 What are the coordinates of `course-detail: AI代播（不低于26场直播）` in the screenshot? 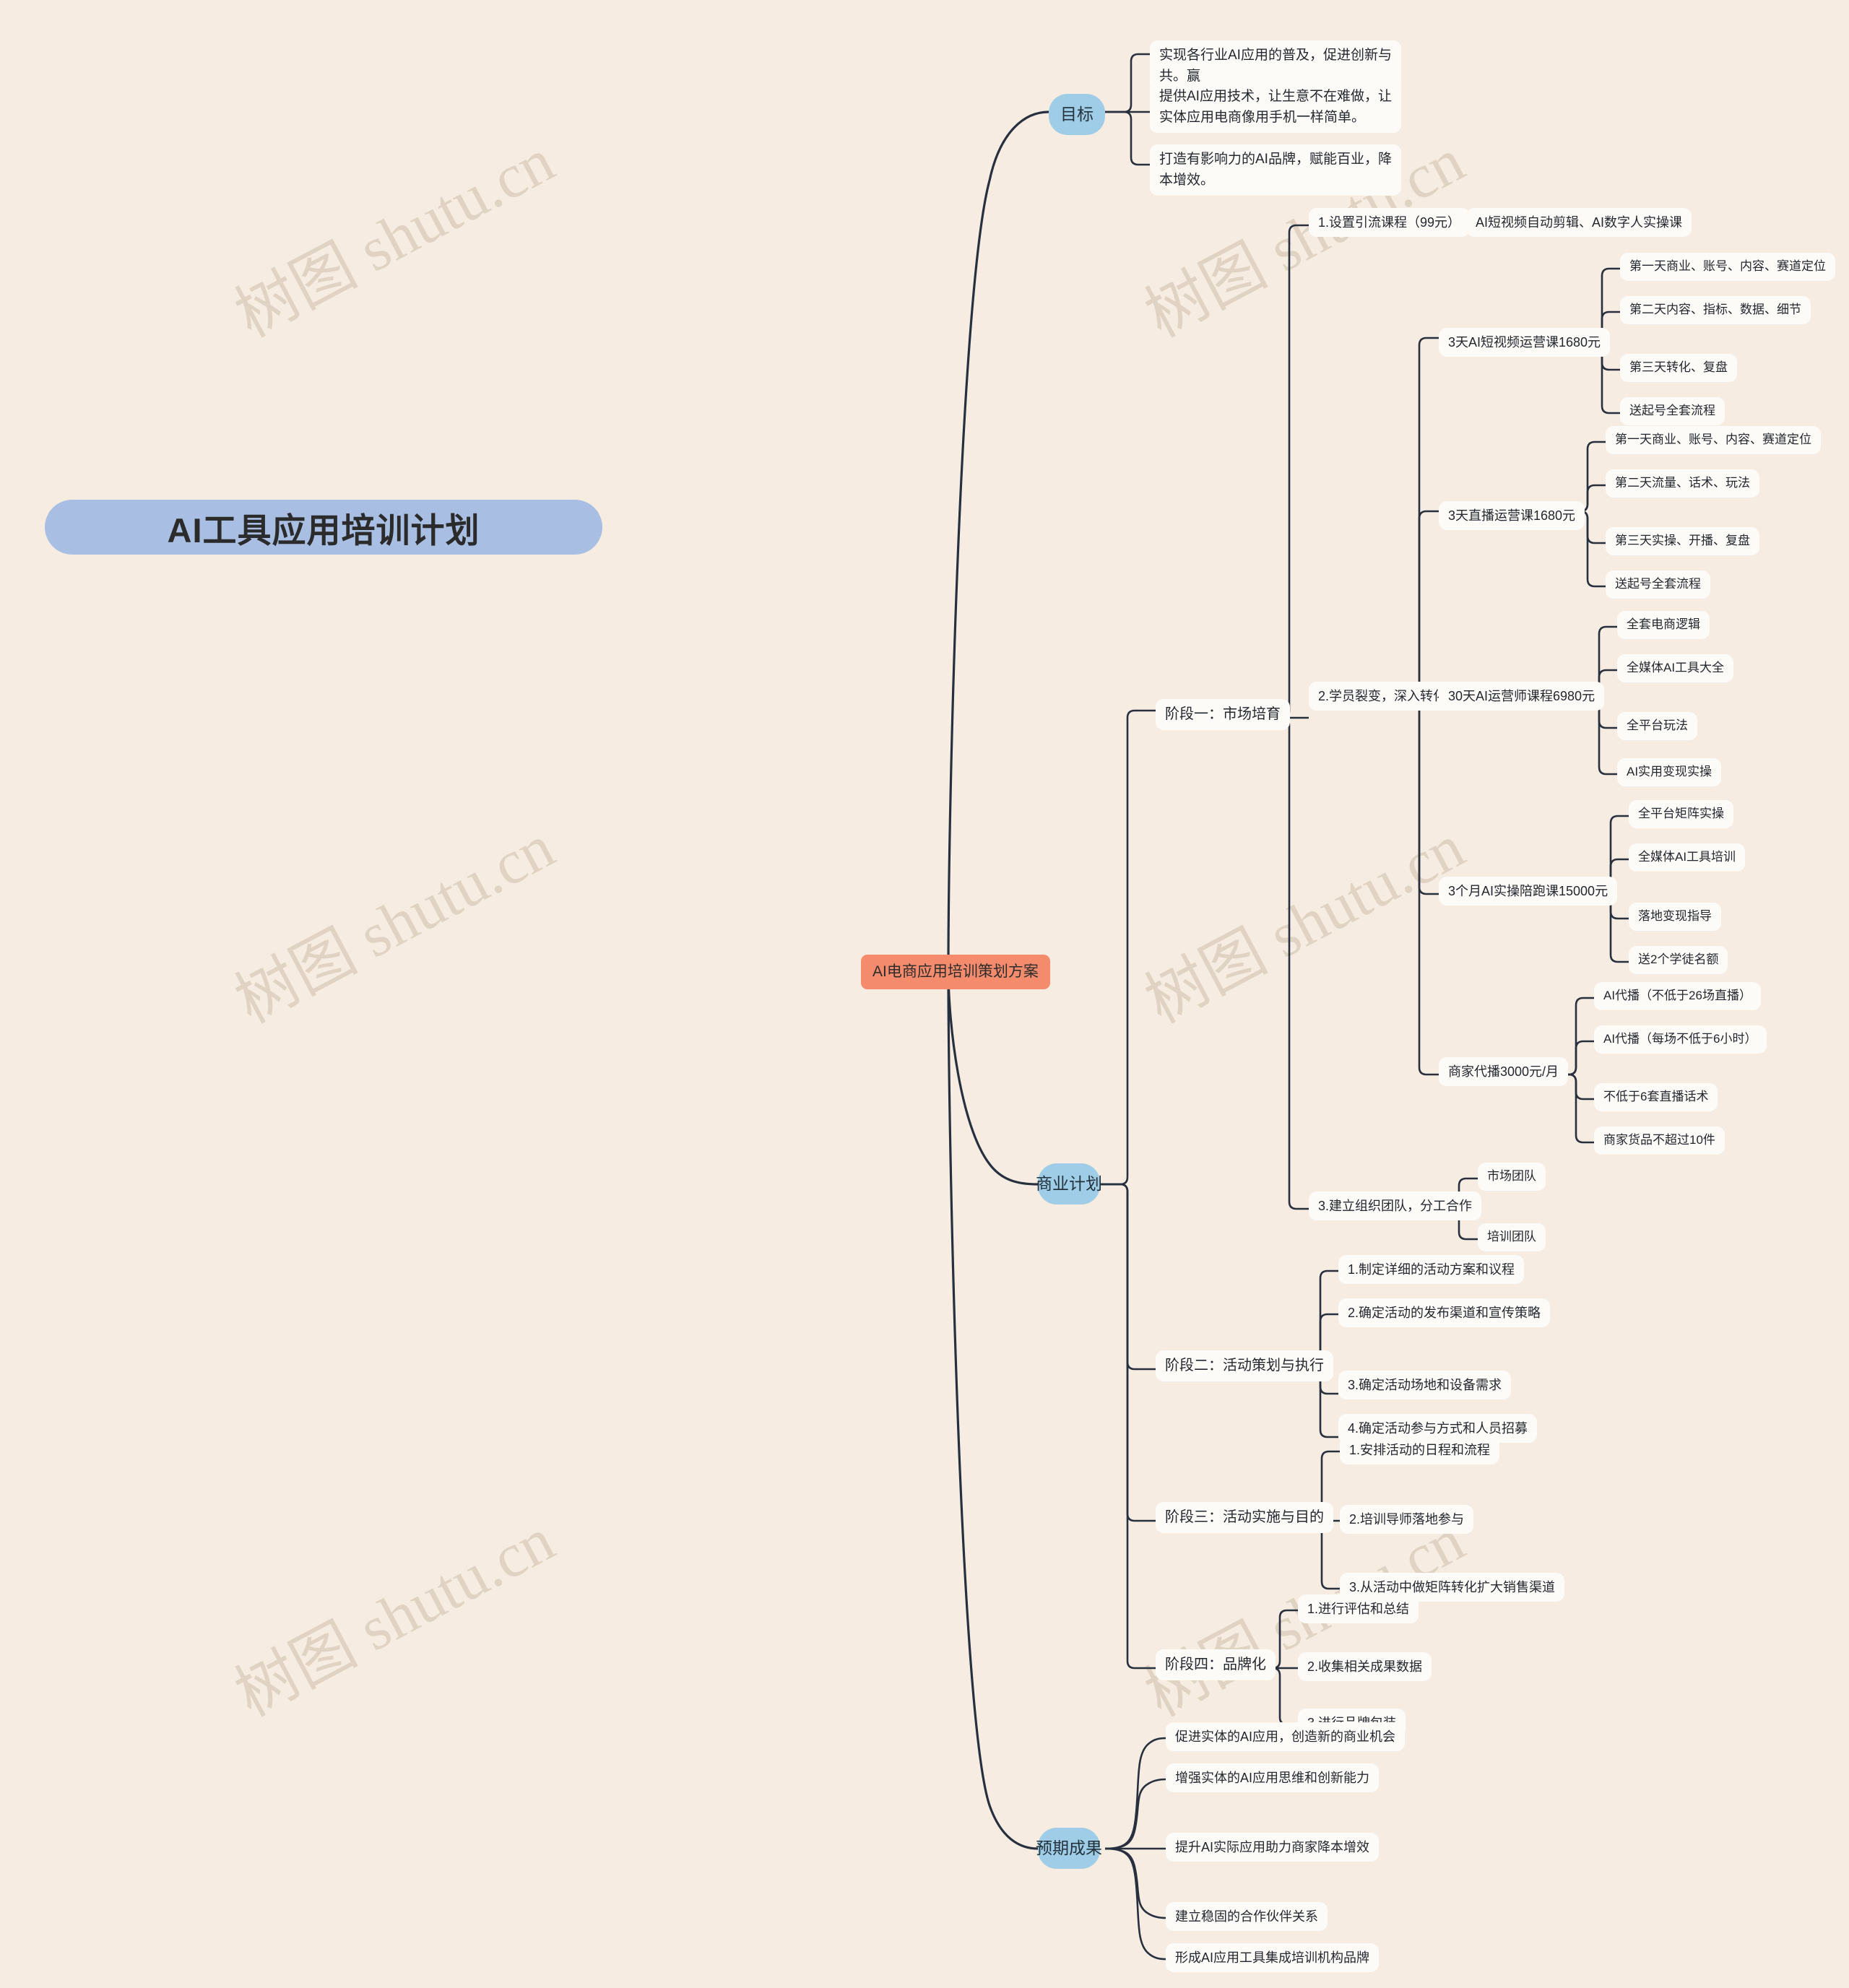 It's located at (1678, 996).